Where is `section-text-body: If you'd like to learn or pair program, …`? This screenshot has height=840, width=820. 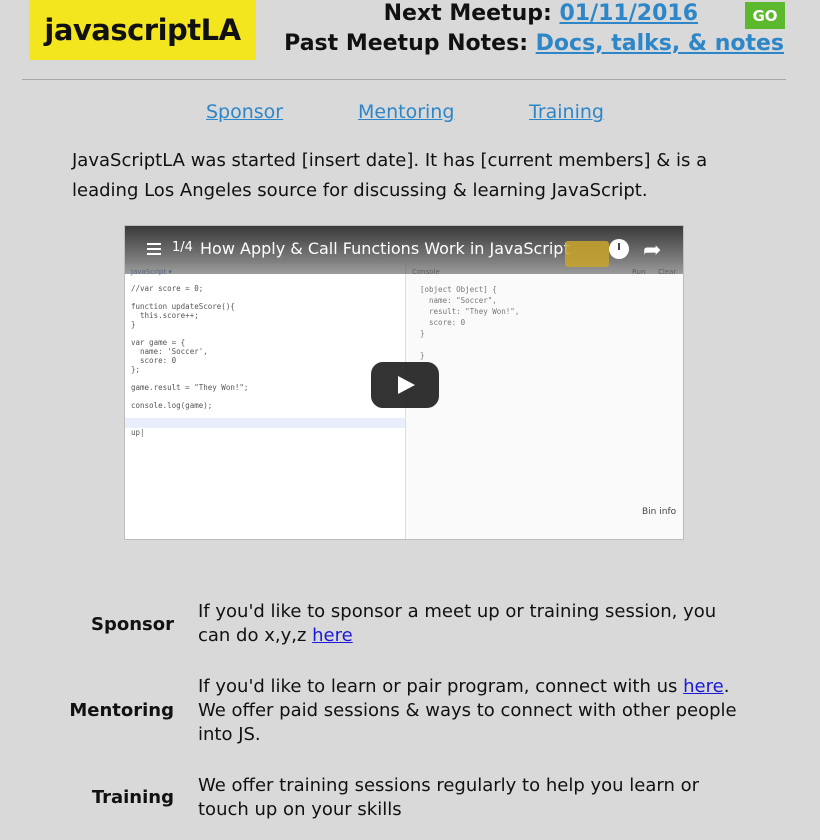 section-text-body: If you'd like to learn or pair program, … is located at coordinates (441, 686).